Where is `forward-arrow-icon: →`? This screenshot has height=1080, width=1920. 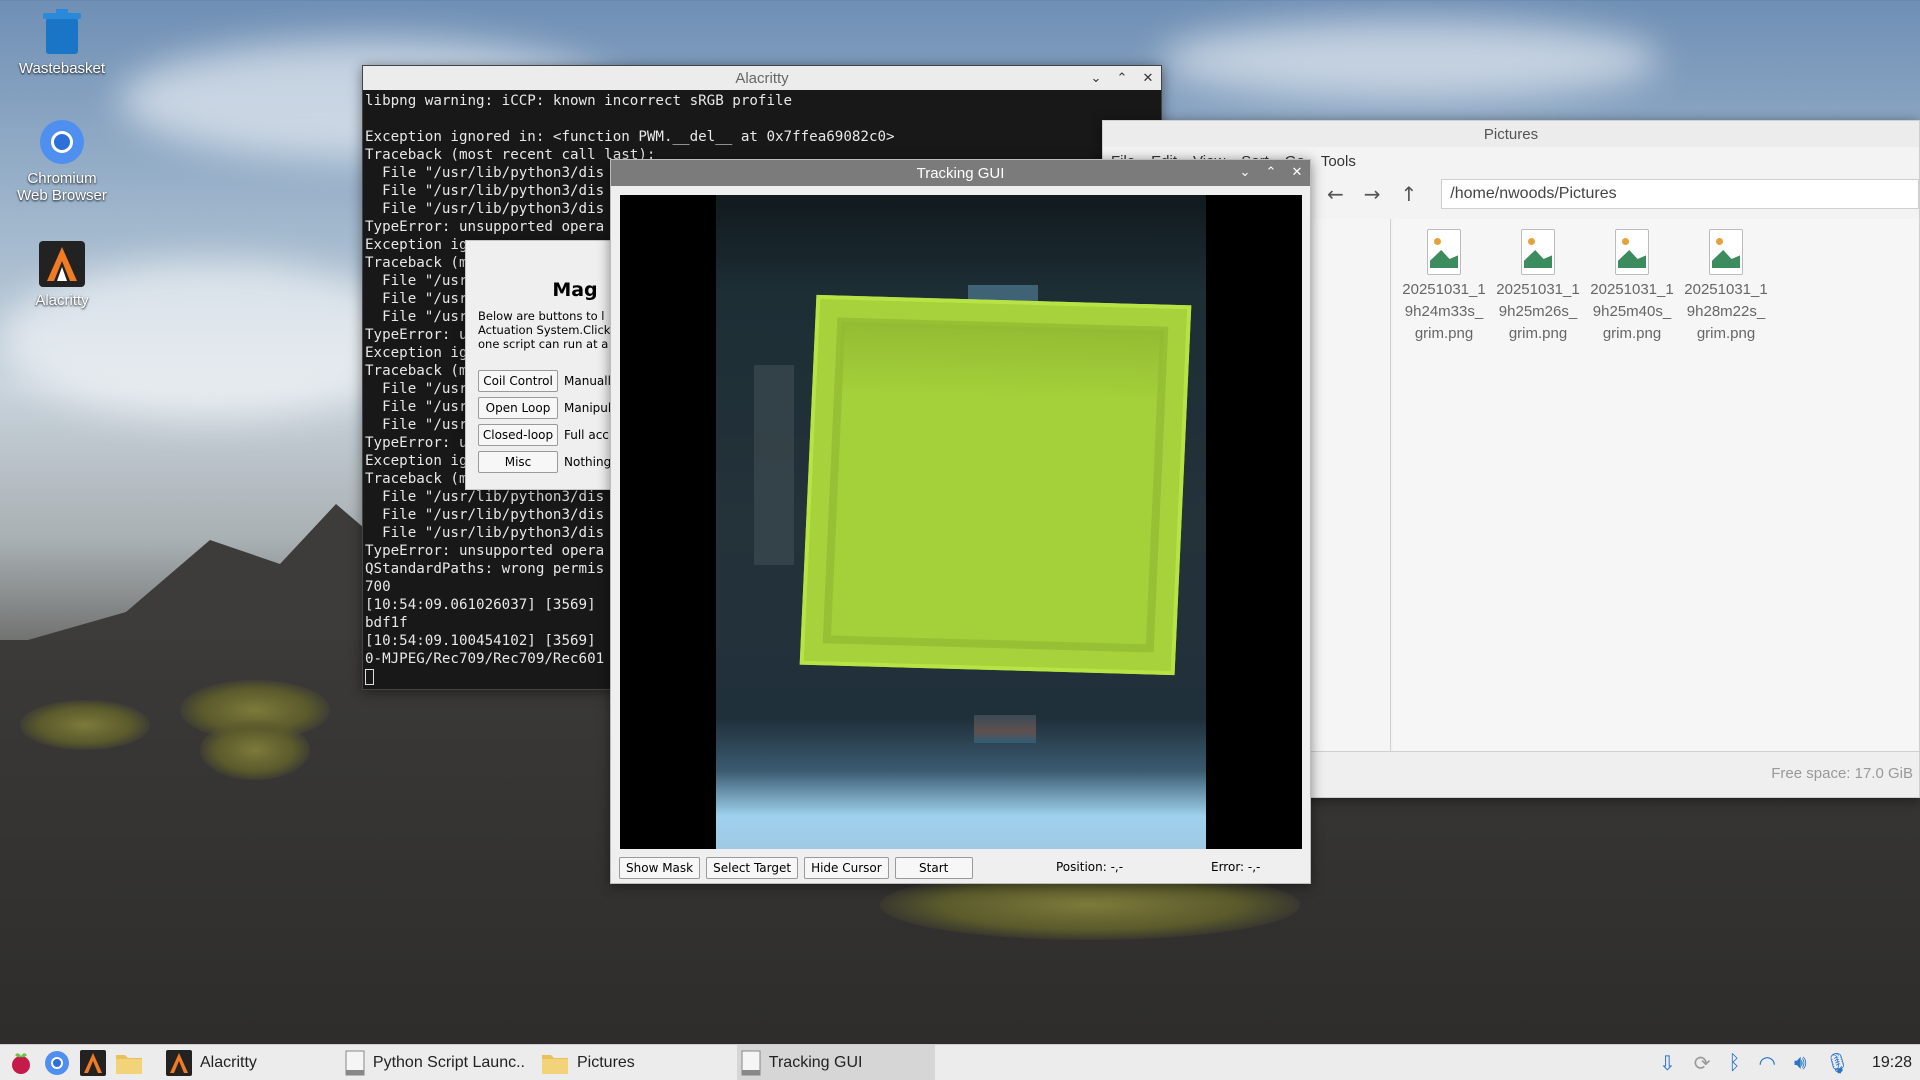 forward-arrow-icon: → is located at coordinates (1372, 194).